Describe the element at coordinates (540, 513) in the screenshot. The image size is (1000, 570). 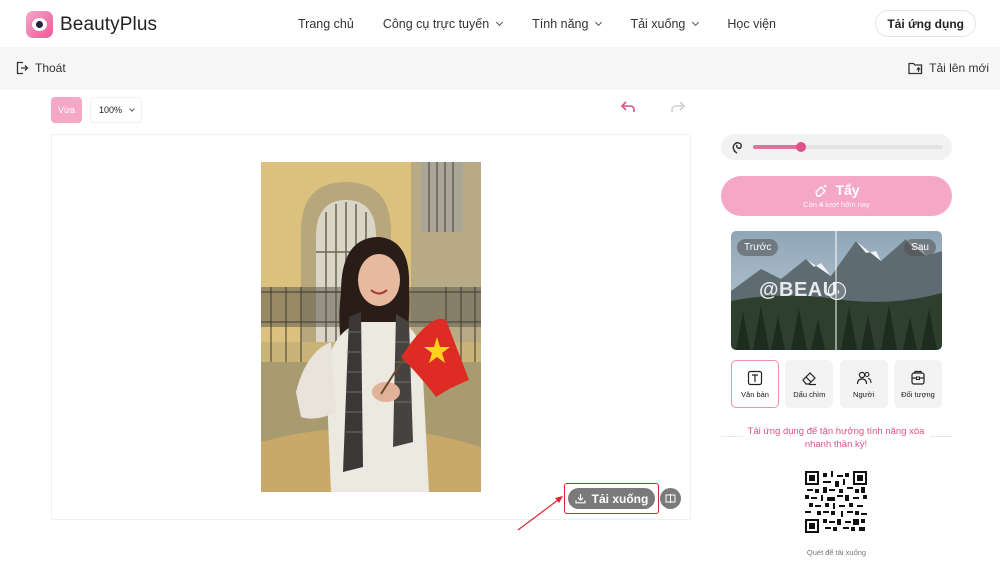
I see `annotation-arrow` at that location.